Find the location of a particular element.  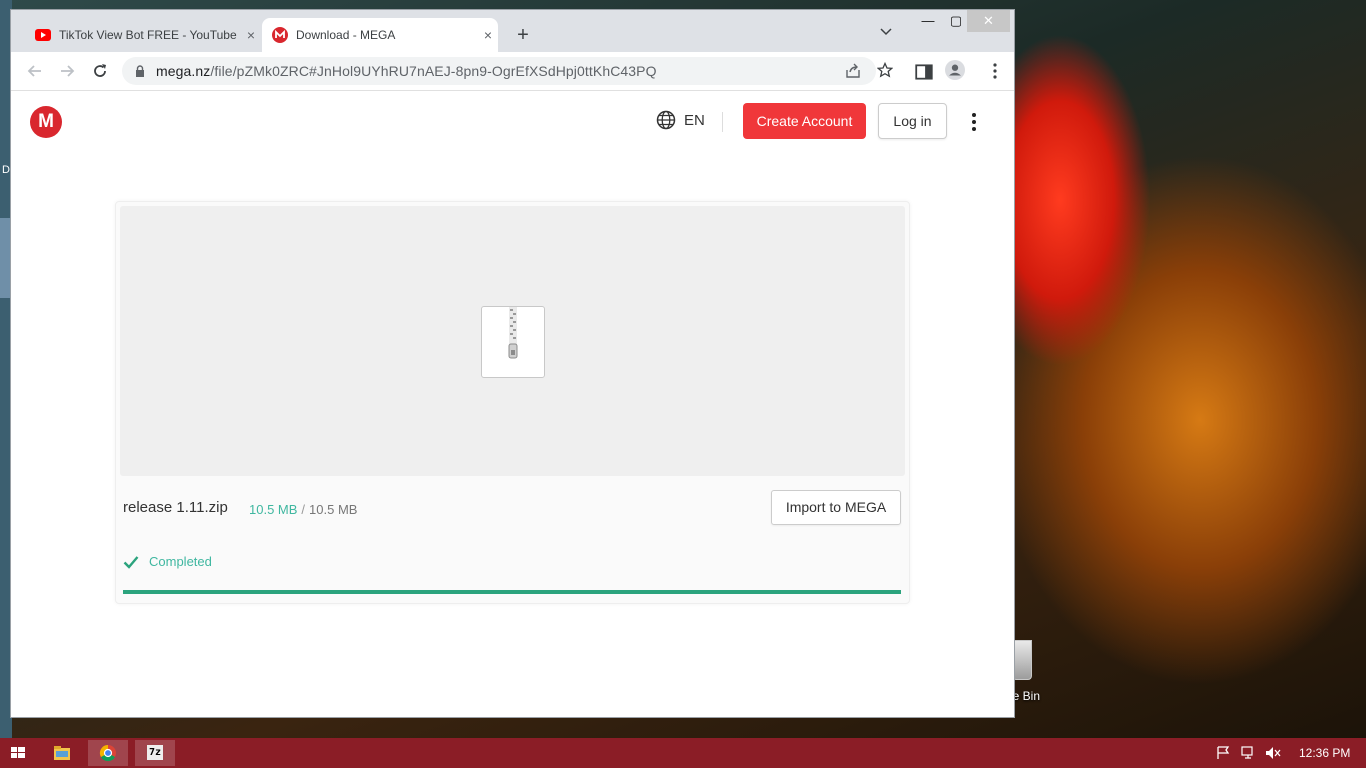

chrome-icon is located at coordinates (108, 753).